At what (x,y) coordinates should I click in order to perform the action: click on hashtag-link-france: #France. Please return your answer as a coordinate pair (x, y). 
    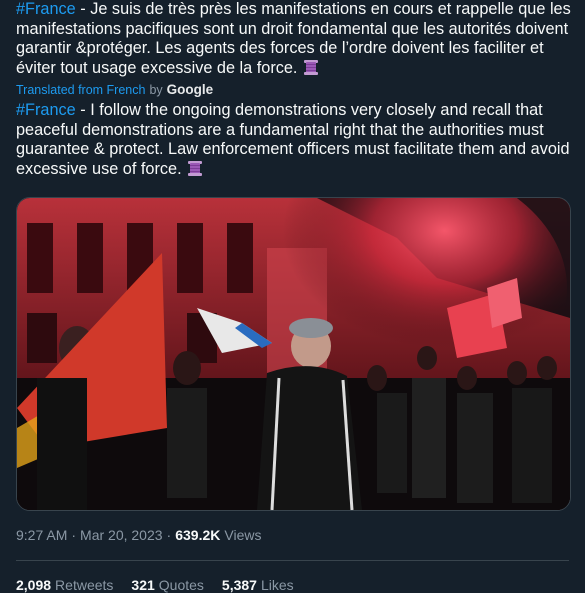
    Looking at the image, I should click on (46, 9).